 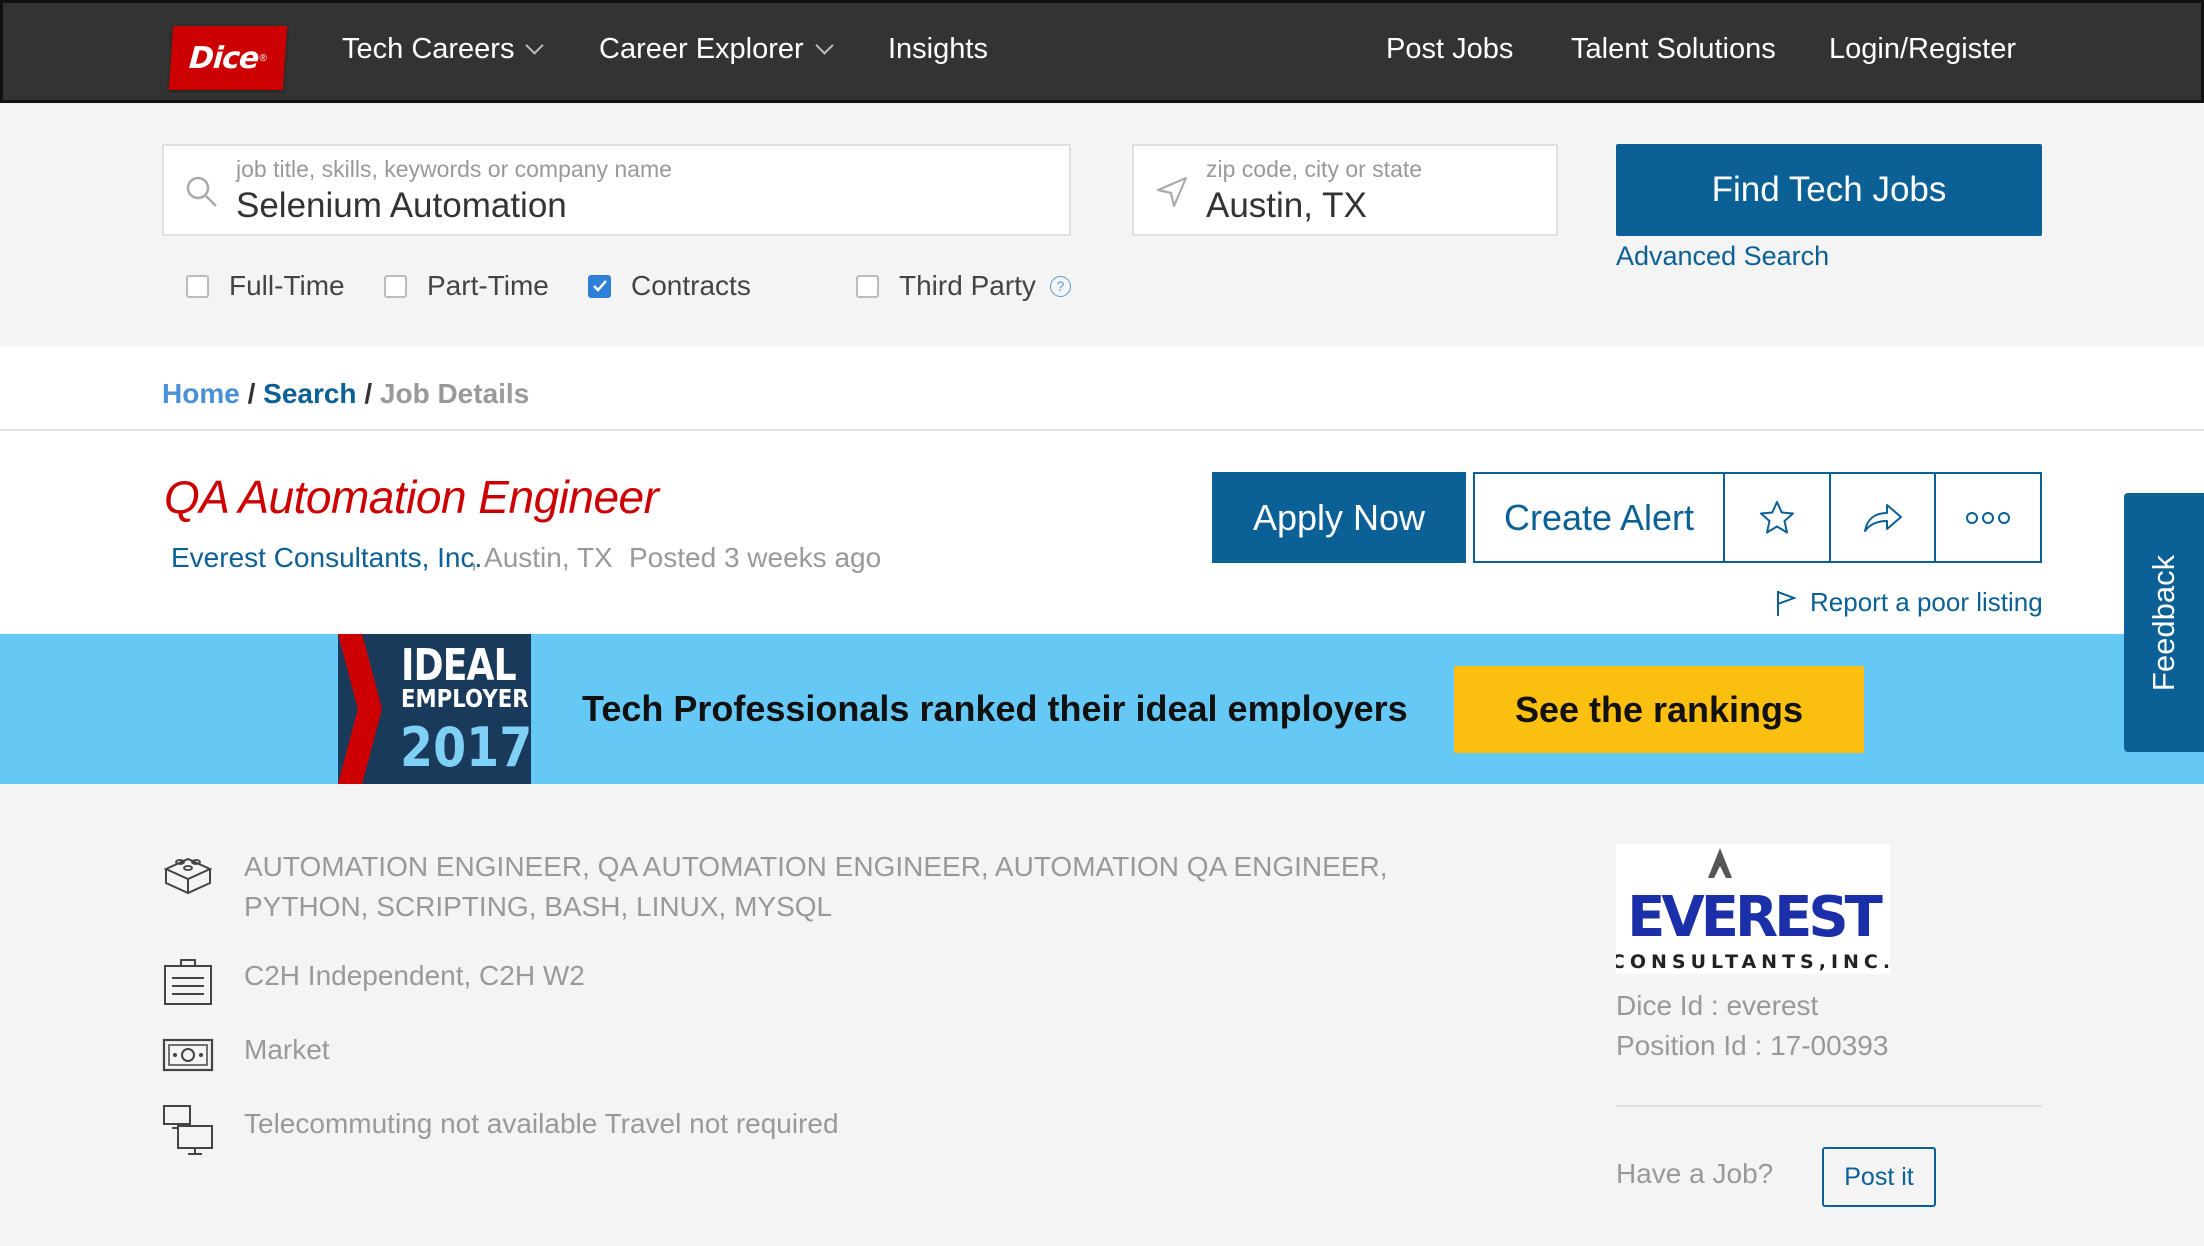 I want to click on badge-year-text: 2017, so click(x=465, y=747).